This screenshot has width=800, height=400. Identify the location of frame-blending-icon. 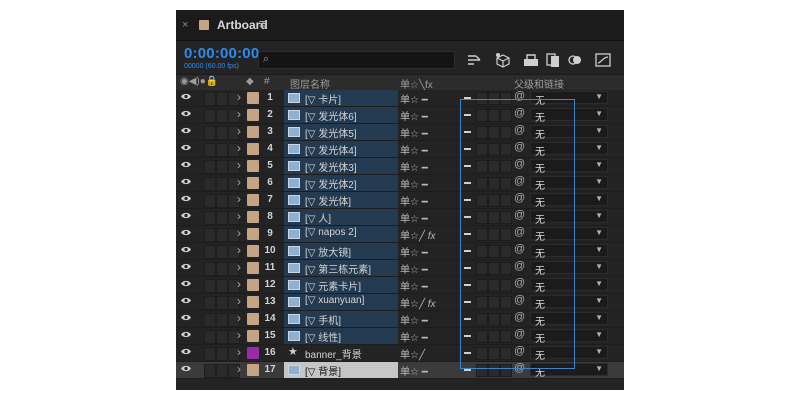
(553, 60).